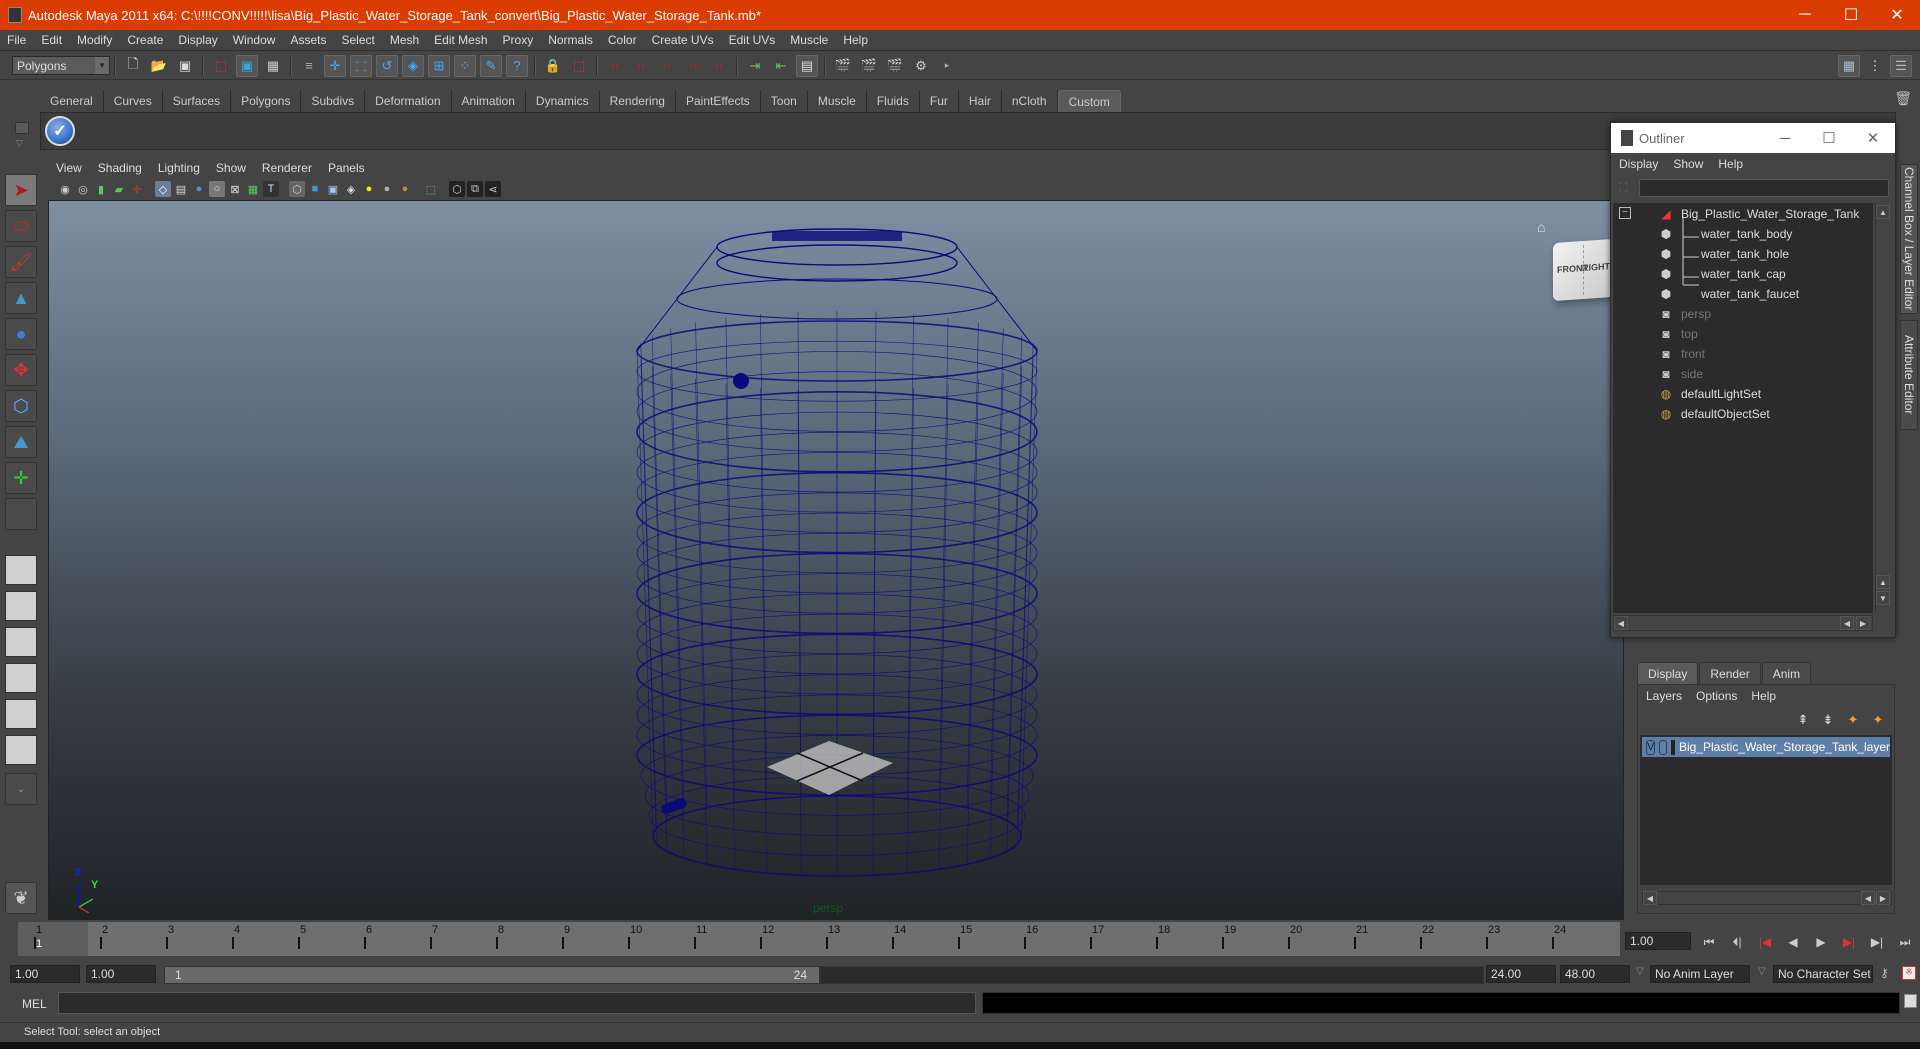  Describe the element at coordinates (939, 101) in the screenshot. I see `shelf-tab-fur: Fur` at that location.